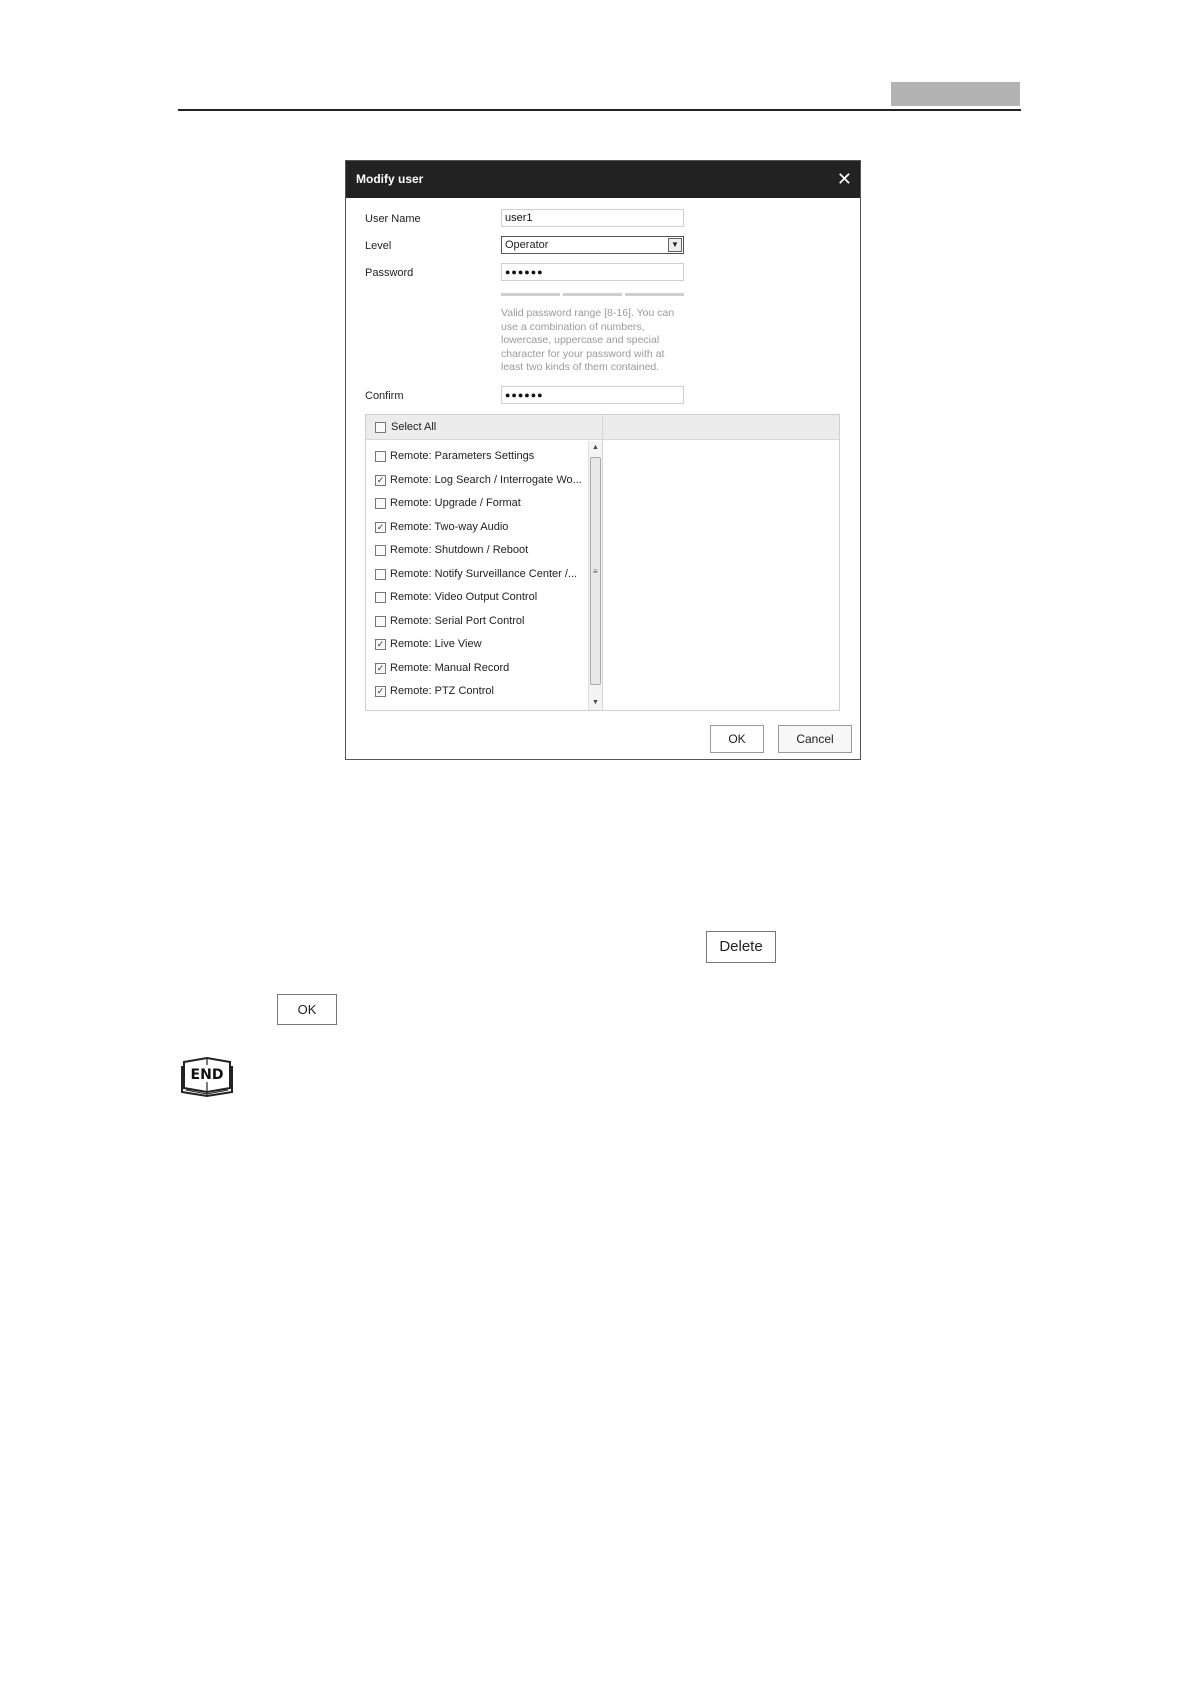  What do you see at coordinates (393, 219) in the screenshot?
I see `user-name-label: User Name` at bounding box center [393, 219].